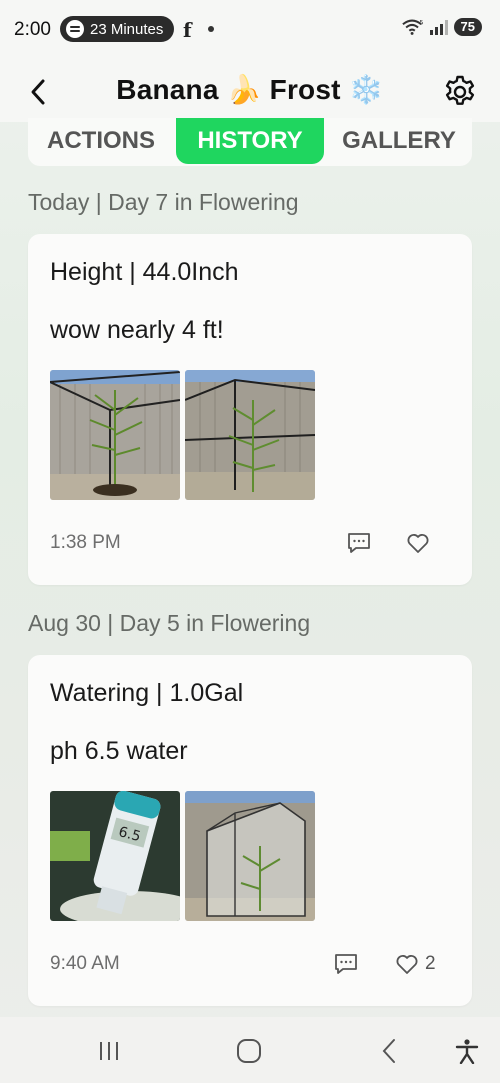 The image size is (500, 1083). I want to click on status-icons: 5 75, so click(441, 27).